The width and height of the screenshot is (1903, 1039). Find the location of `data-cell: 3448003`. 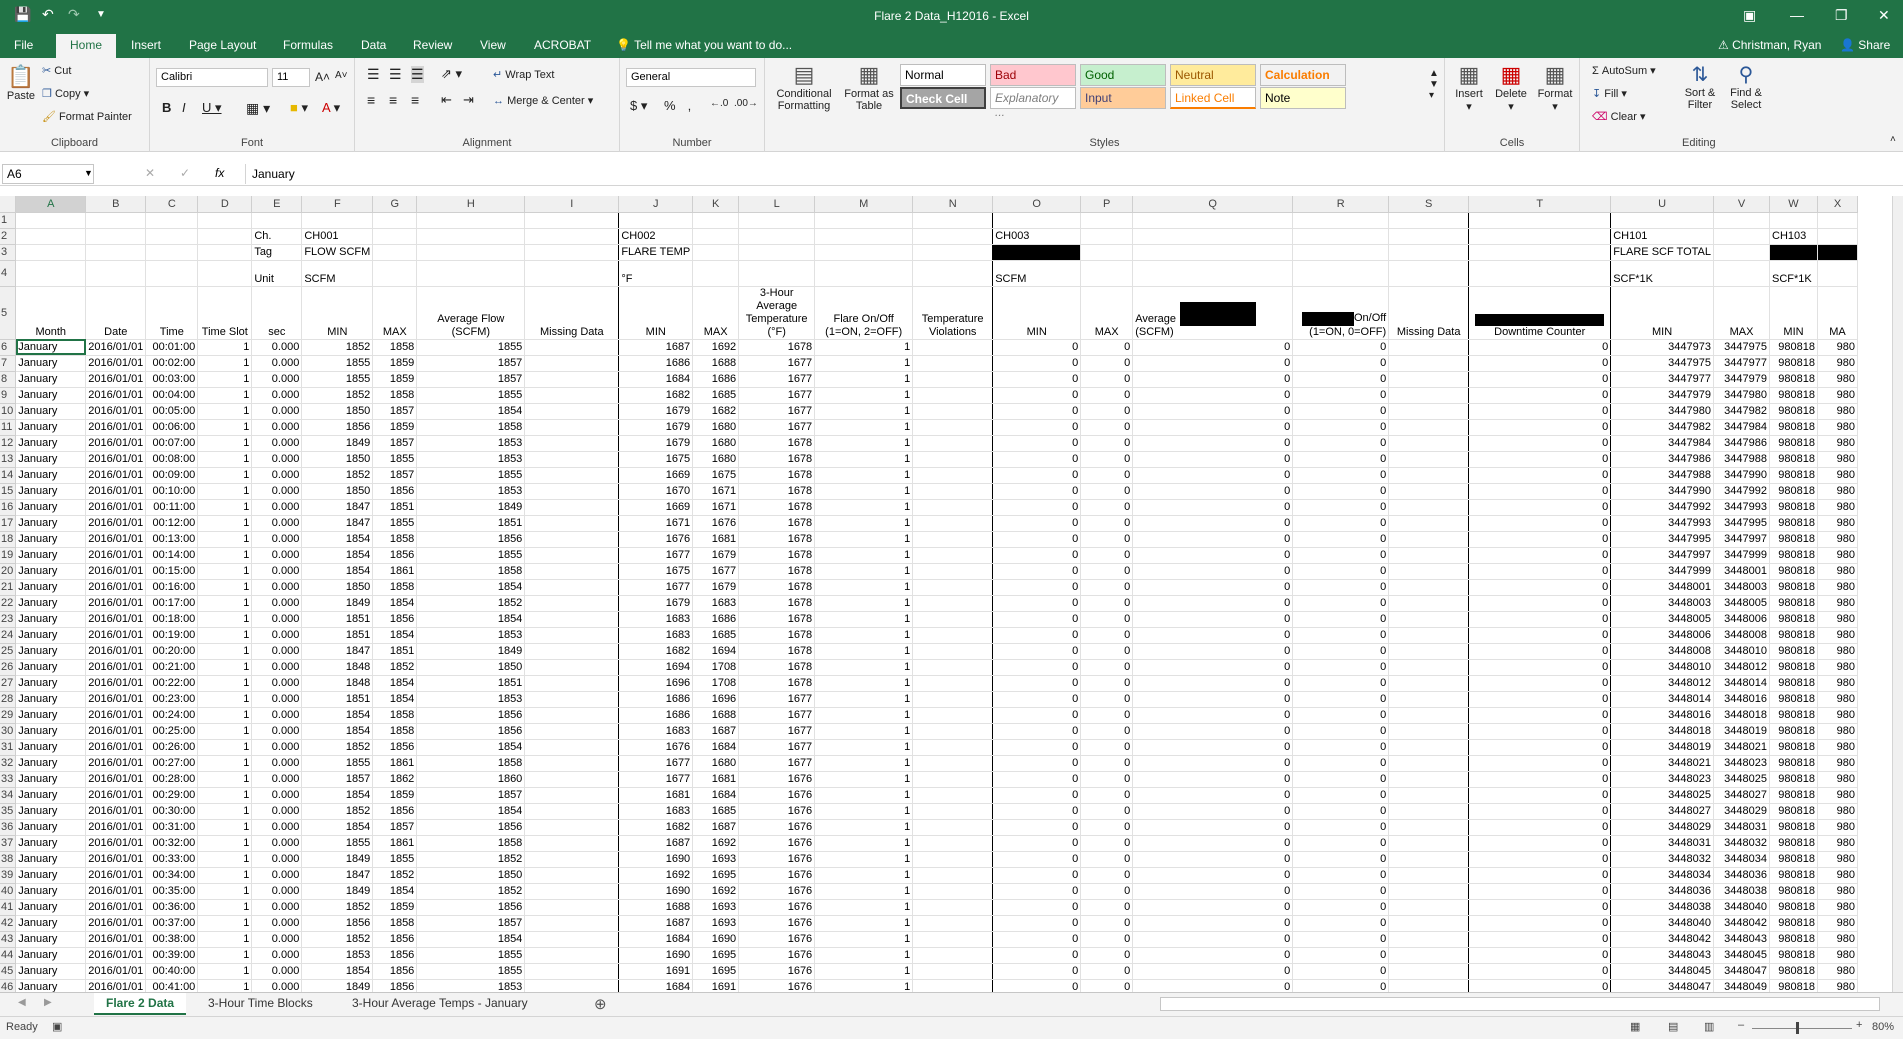

data-cell: 3448003 is located at coordinates (1662, 603).